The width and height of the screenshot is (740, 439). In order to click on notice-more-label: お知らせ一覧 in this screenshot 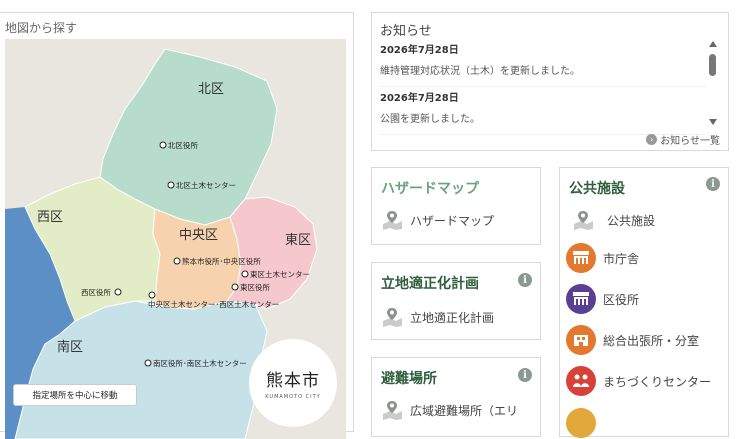, I will do `click(690, 141)`.